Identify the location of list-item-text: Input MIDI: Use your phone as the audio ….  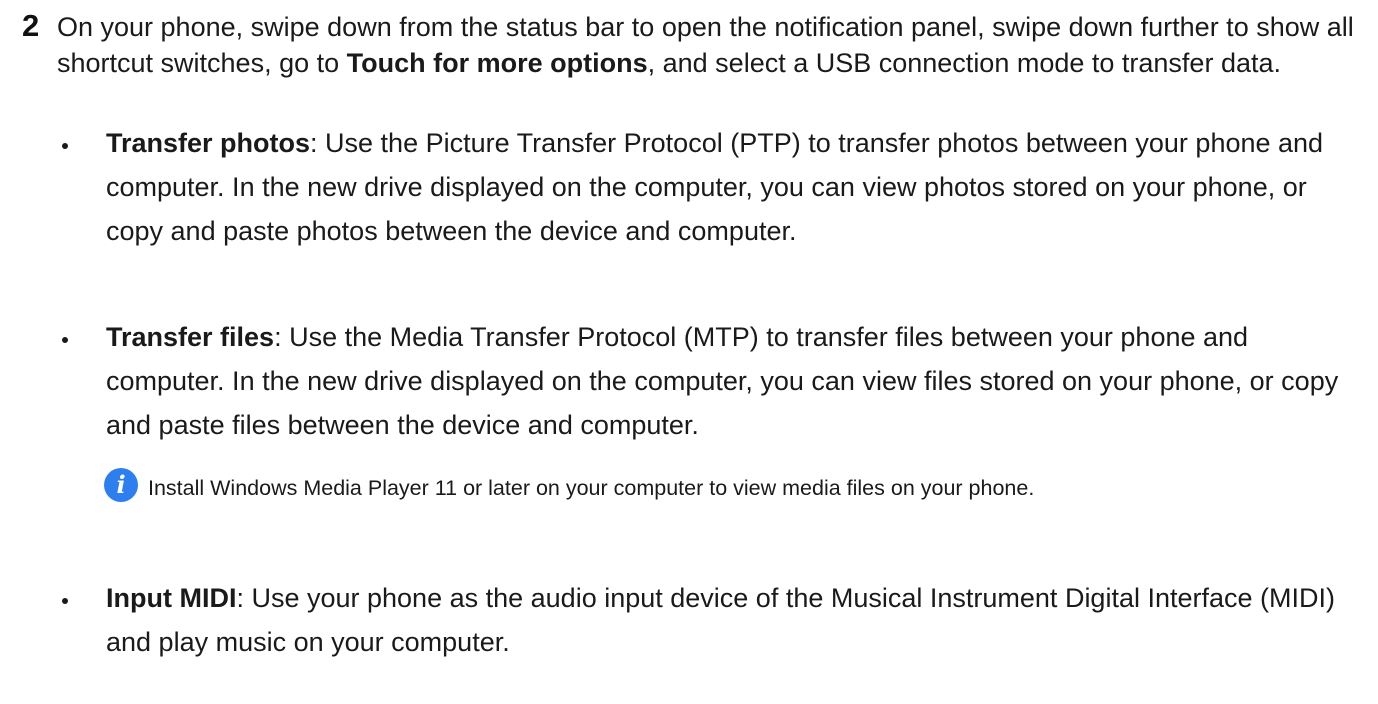
(737, 620).